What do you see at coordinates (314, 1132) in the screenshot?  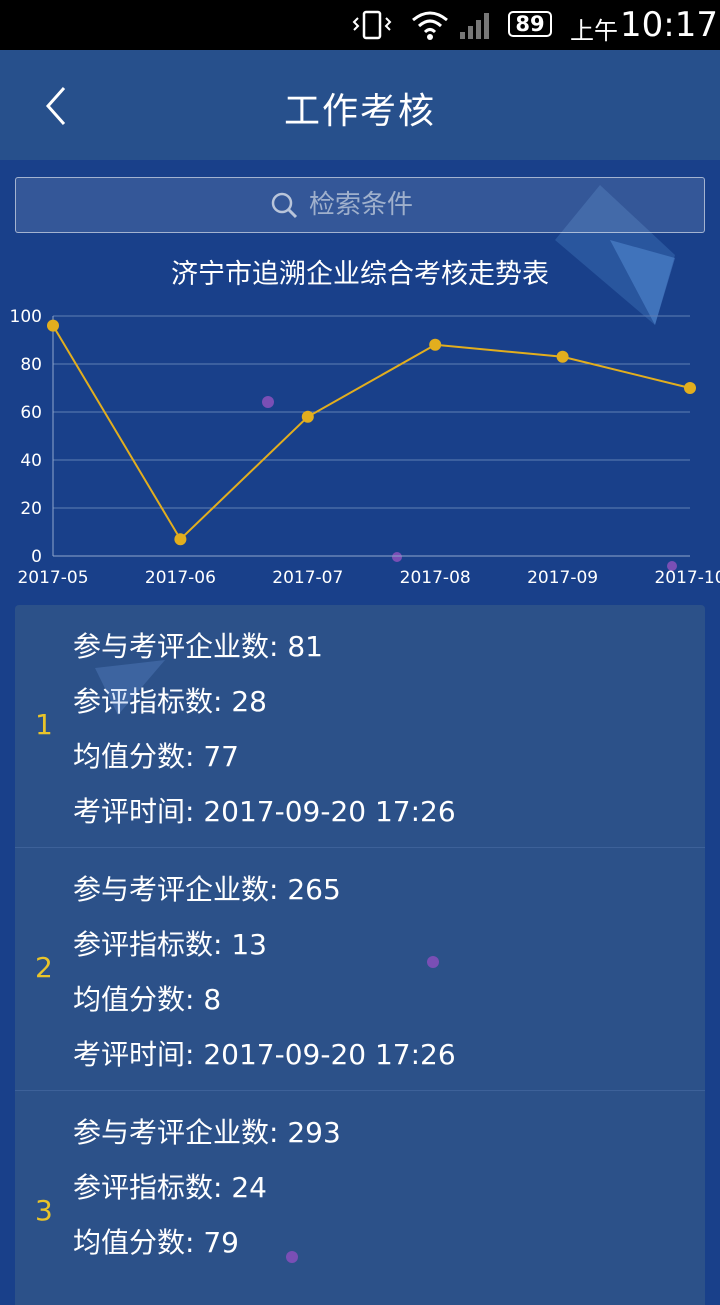 I see `companies-value: 293` at bounding box center [314, 1132].